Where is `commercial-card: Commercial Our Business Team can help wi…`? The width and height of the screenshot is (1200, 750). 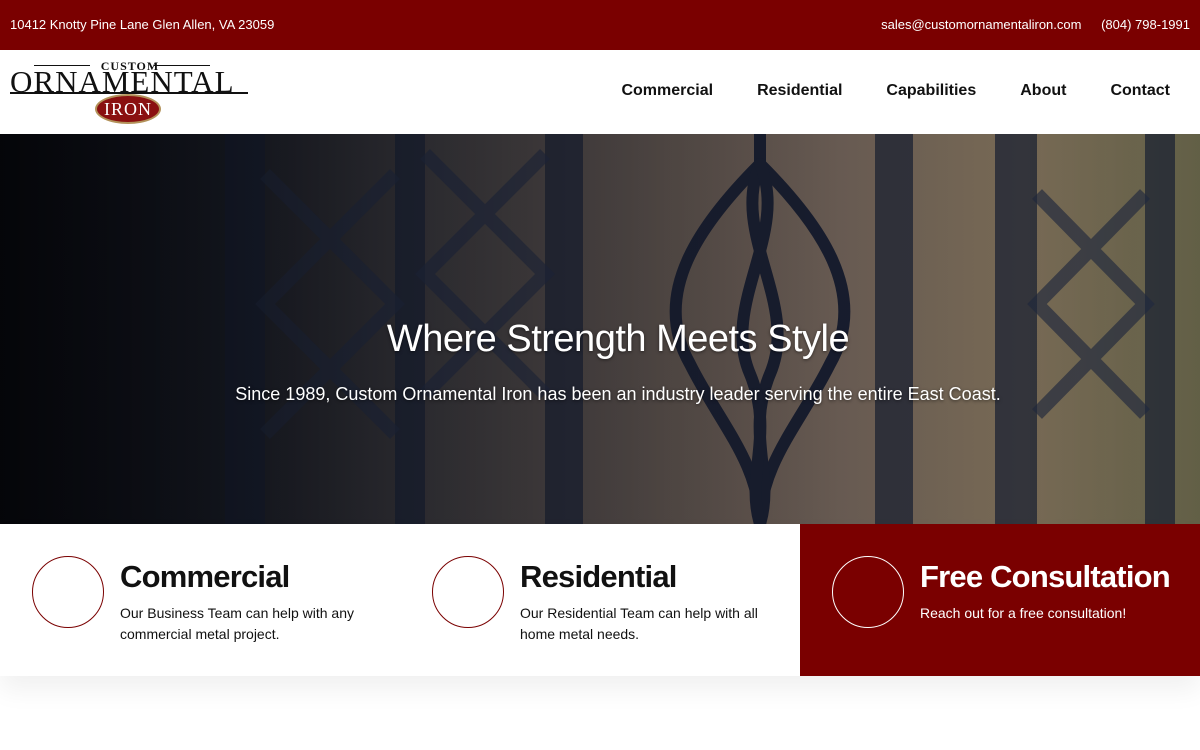
commercial-card: Commercial Our Business Team can help wi… is located at coordinates (200, 600).